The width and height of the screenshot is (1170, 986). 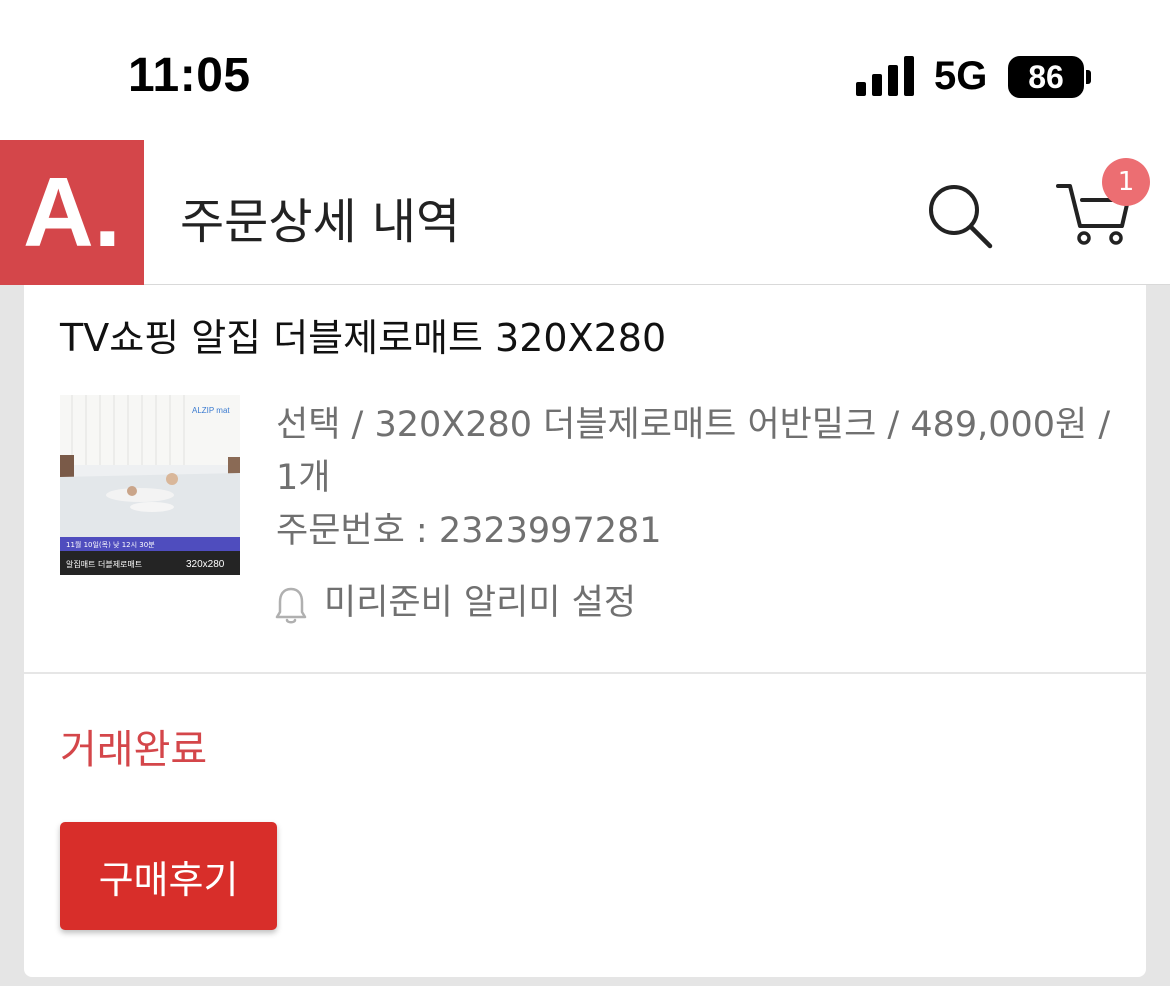 What do you see at coordinates (291, 605) in the screenshot?
I see `bell-icon` at bounding box center [291, 605].